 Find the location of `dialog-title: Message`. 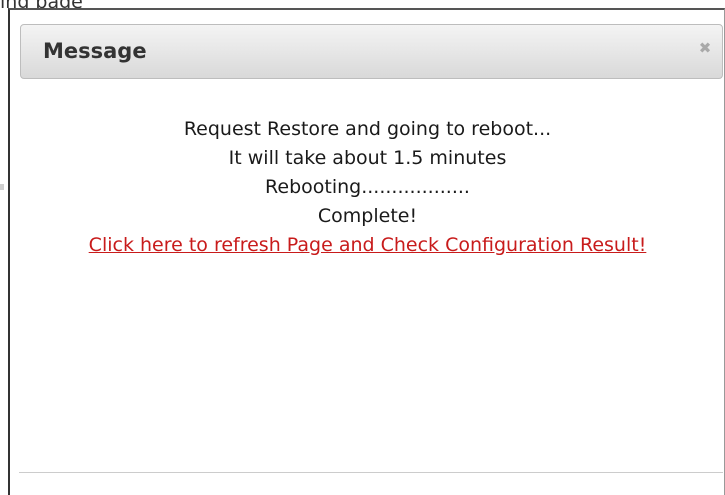

dialog-title: Message is located at coordinates (95, 51).